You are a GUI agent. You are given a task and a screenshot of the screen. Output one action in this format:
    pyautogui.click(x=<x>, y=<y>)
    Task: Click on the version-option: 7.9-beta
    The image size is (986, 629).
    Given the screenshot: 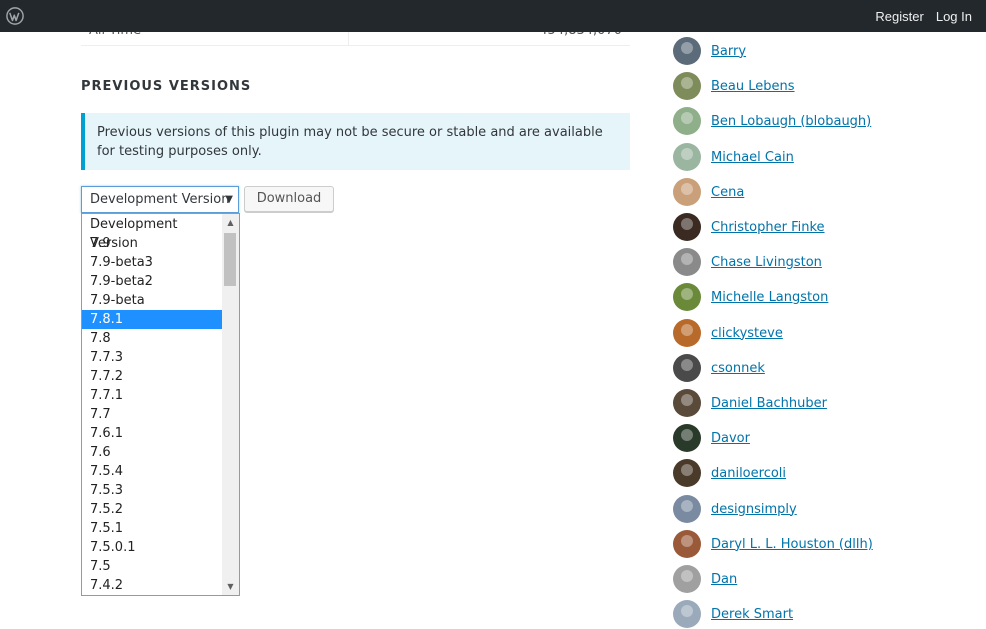 What is the action you would take?
    pyautogui.click(x=152, y=300)
    